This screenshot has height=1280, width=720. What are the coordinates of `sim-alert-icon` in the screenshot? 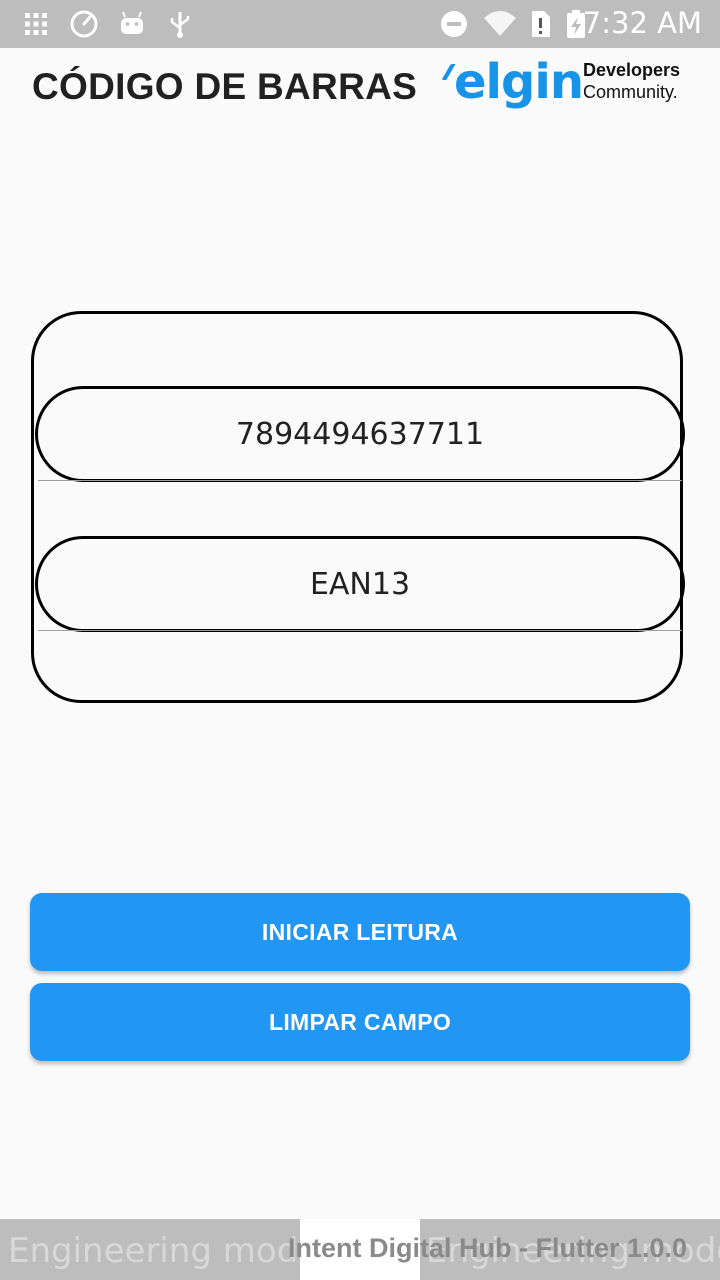 It's located at (541, 24).